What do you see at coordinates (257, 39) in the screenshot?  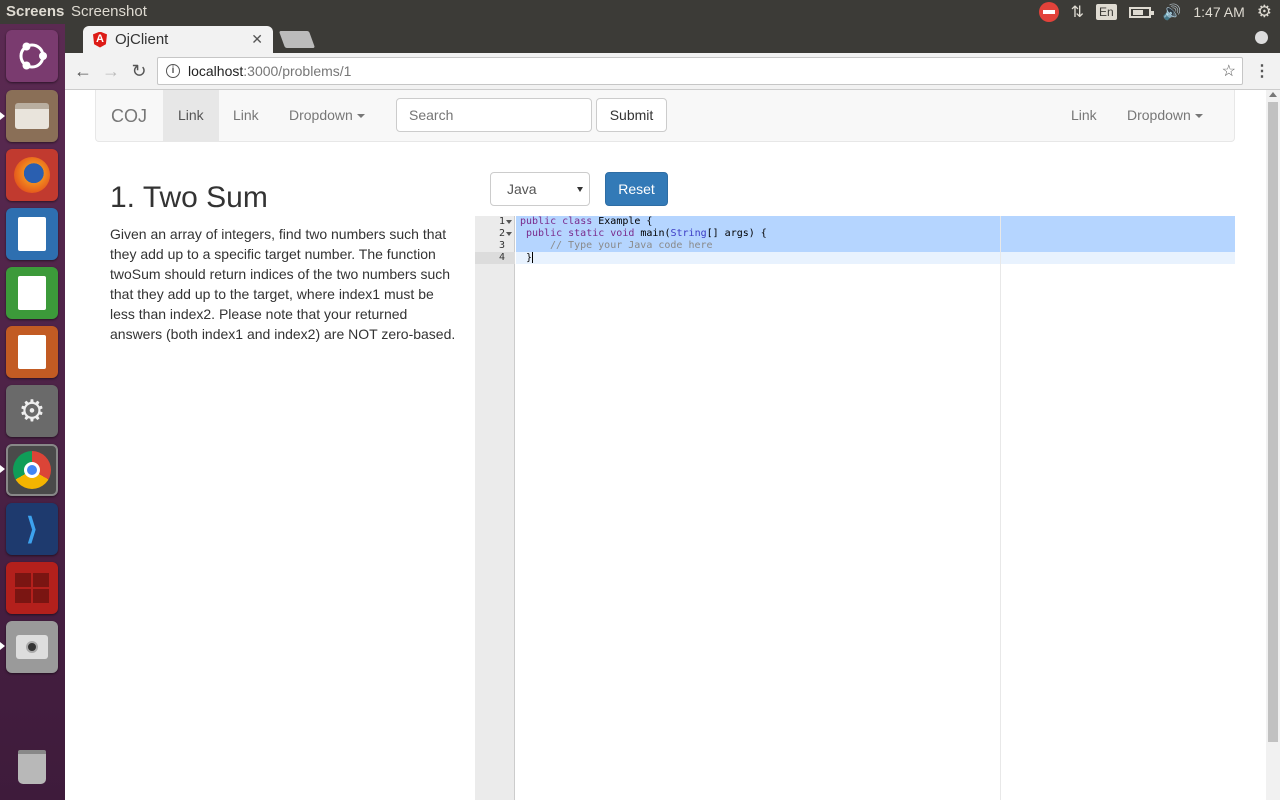 I see `close-tab-icon: ✕` at bounding box center [257, 39].